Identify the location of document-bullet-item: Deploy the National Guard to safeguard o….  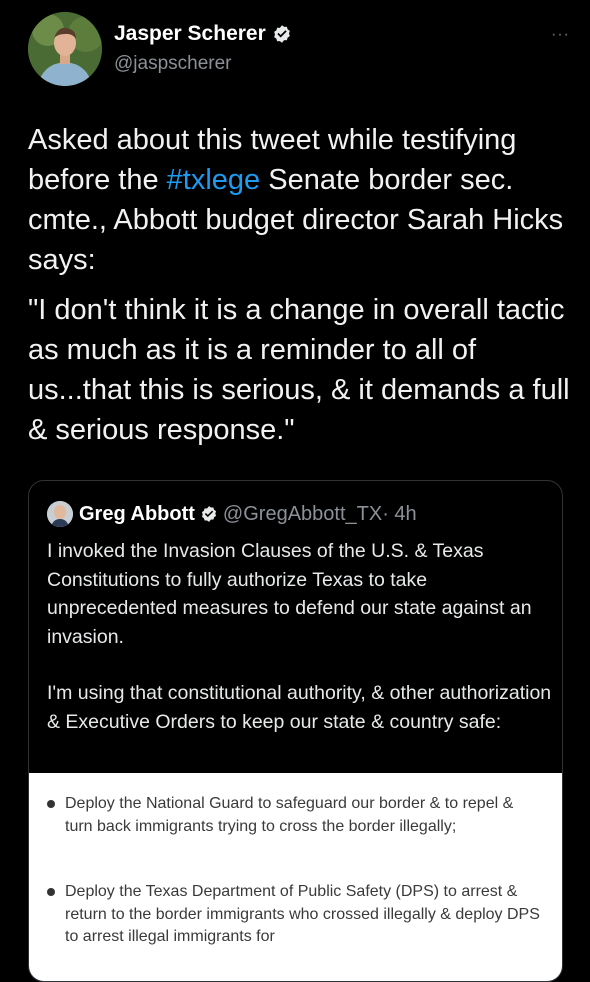
(295, 815).